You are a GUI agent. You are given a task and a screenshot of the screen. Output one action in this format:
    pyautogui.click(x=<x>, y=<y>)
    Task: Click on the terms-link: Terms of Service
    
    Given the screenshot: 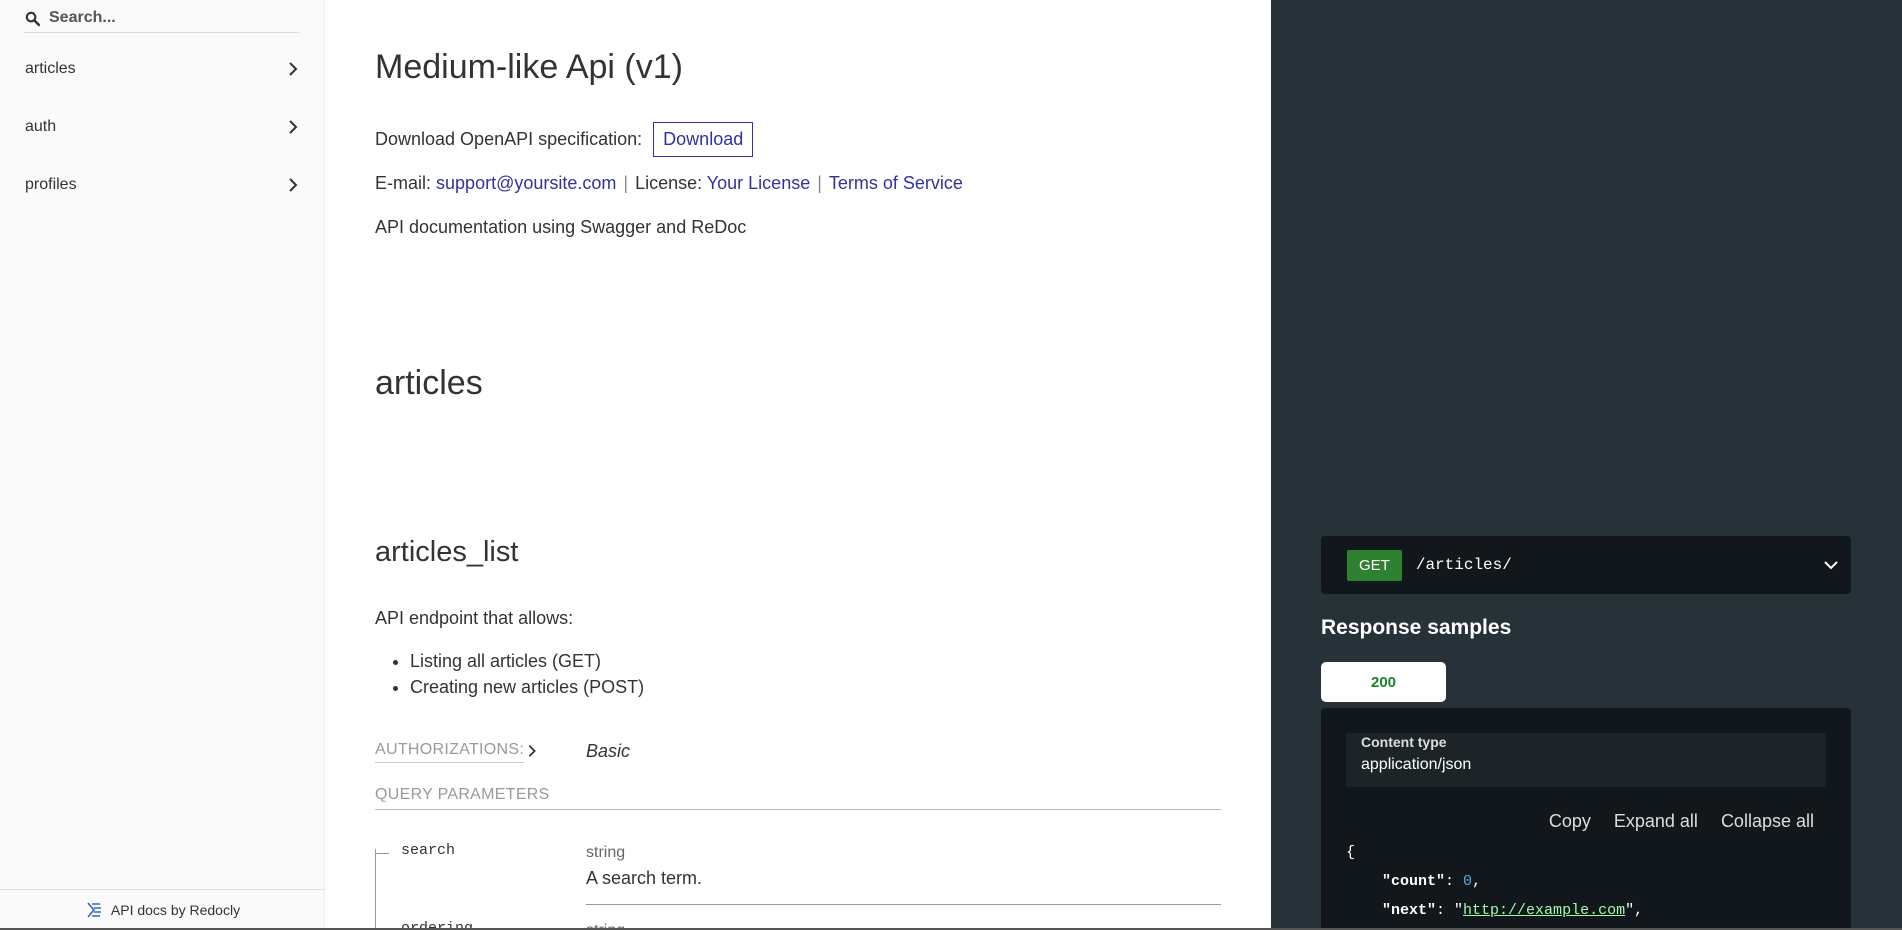 What is the action you would take?
    pyautogui.click(x=896, y=183)
    